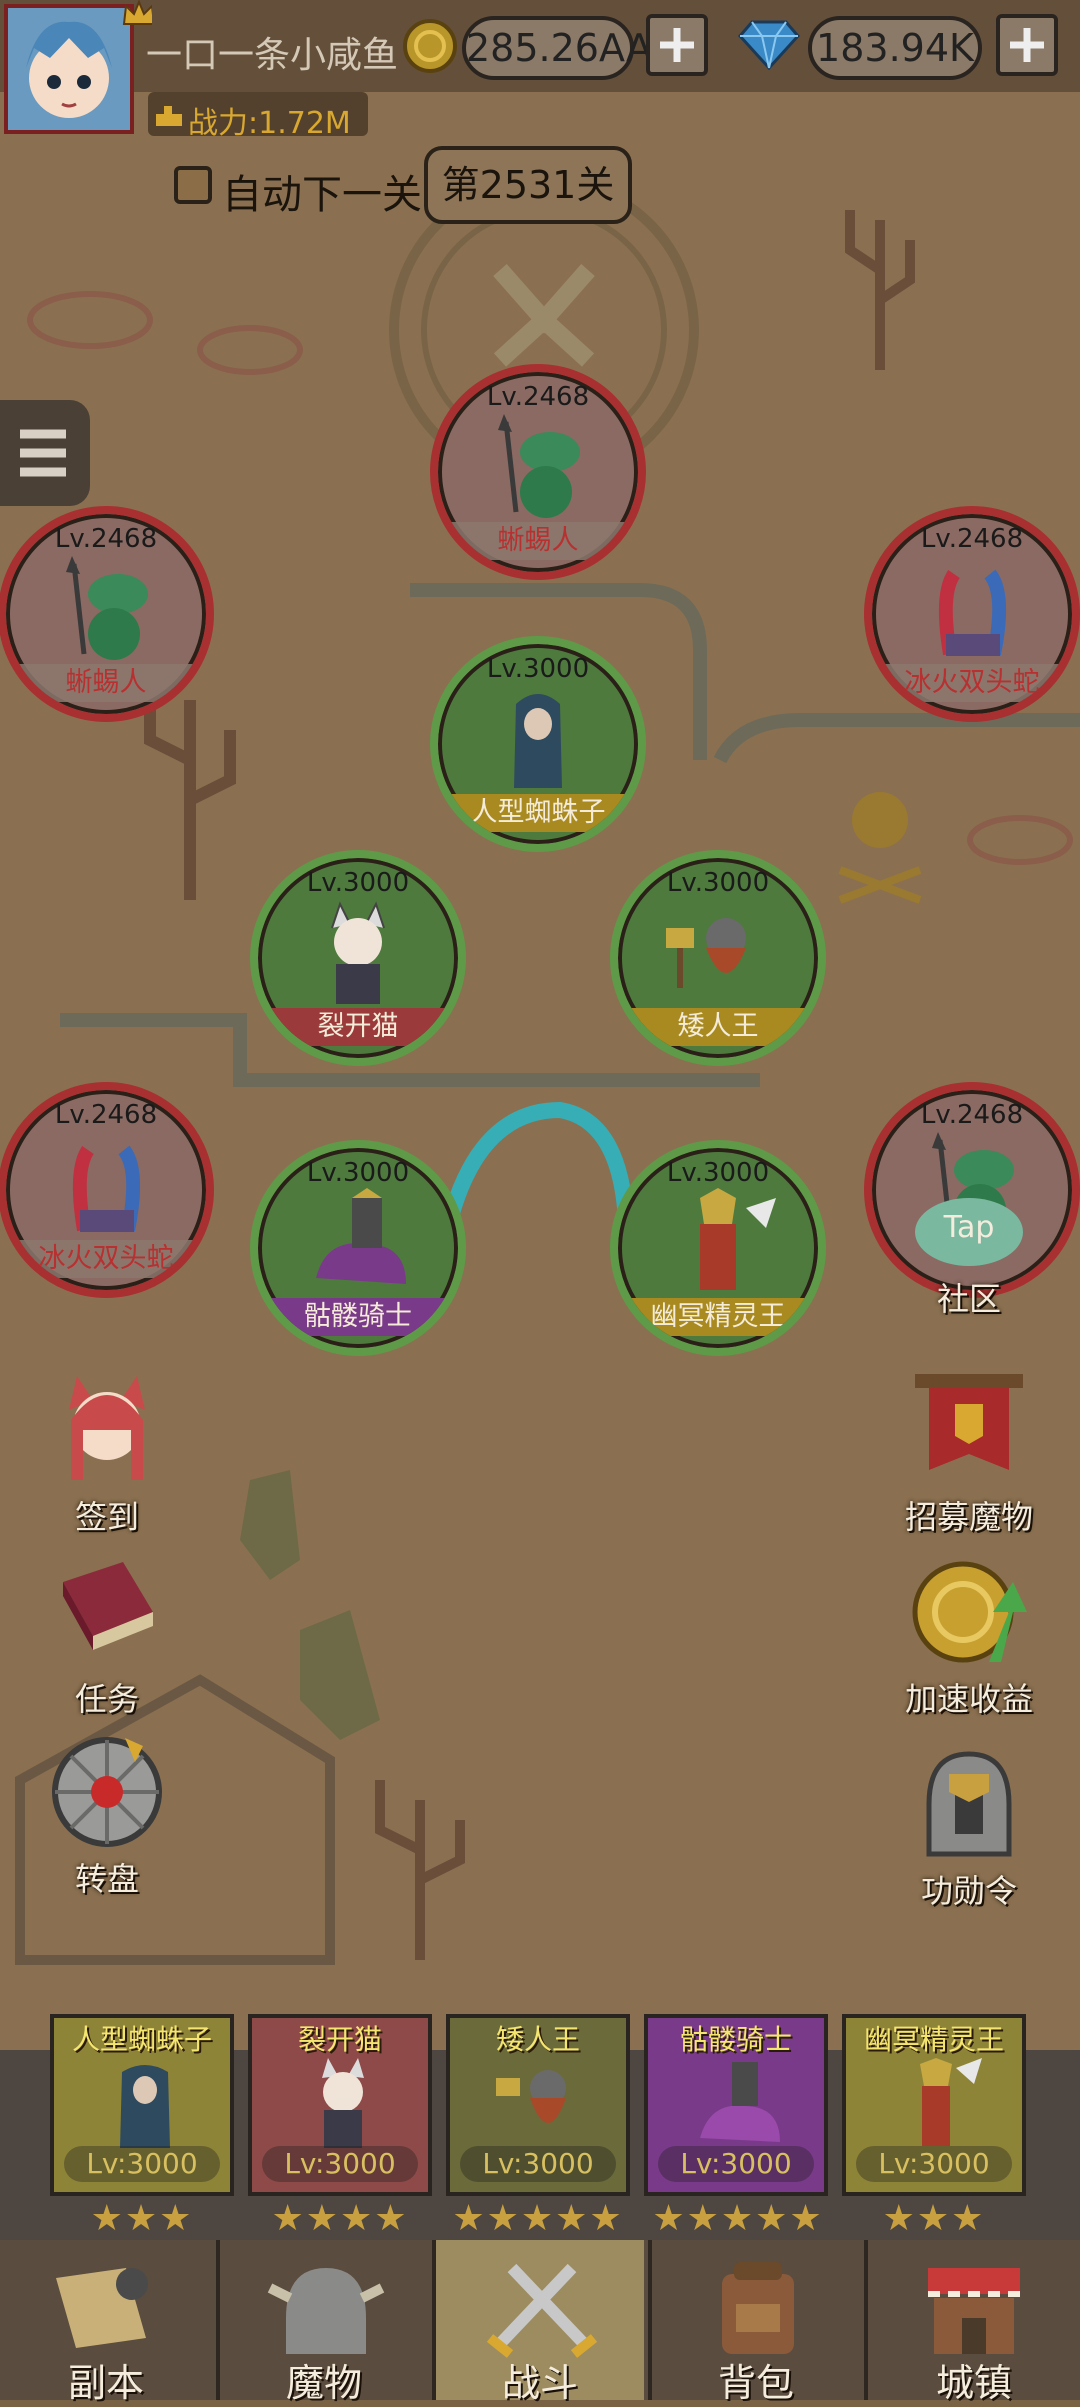 Image resolution: width=1080 pixels, height=2407 pixels. Describe the element at coordinates (193, 185) in the screenshot. I see `auto-next-checkbox` at that location.